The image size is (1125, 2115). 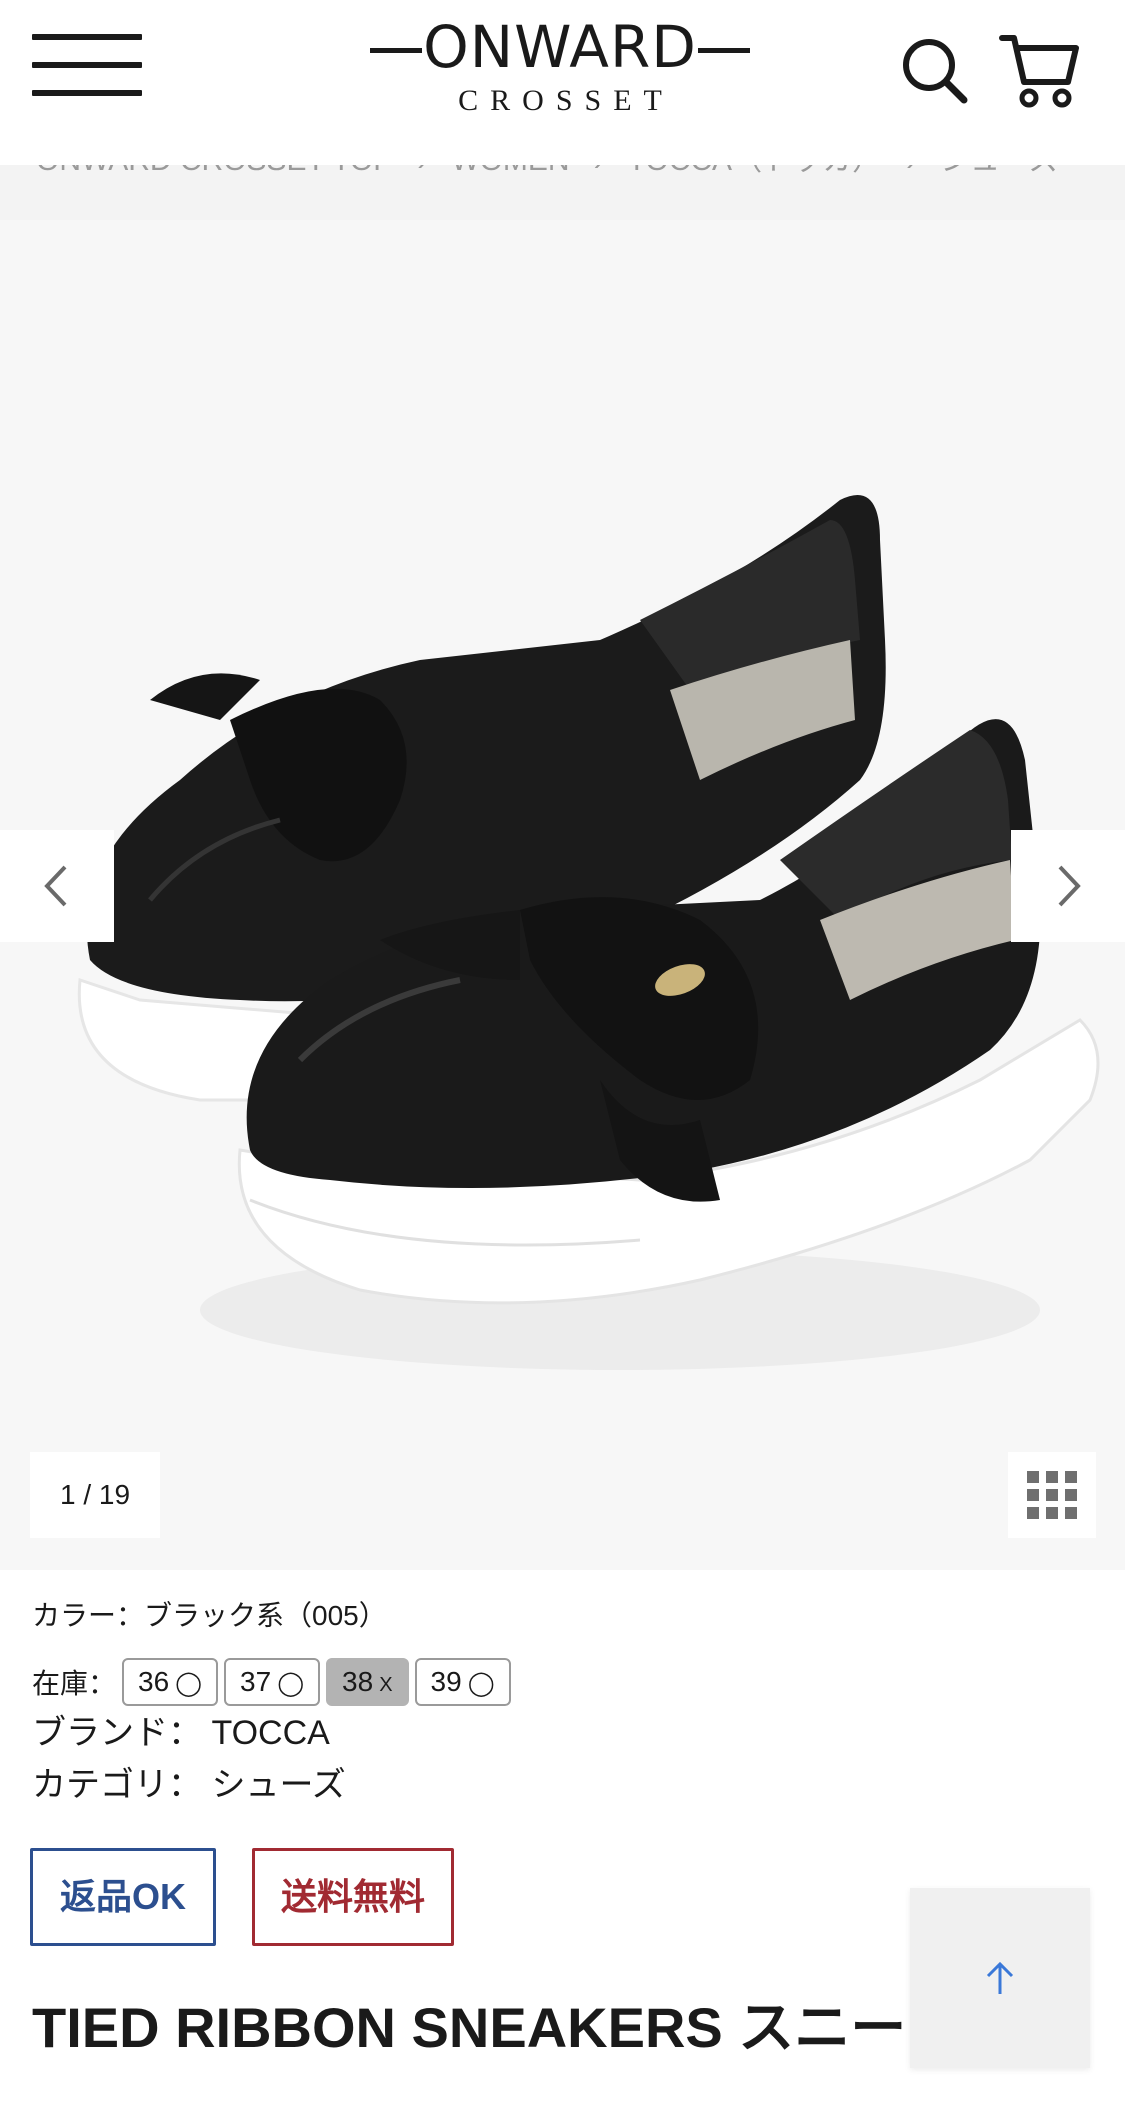 I want to click on grid-icon, so click(x=1052, y=1495).